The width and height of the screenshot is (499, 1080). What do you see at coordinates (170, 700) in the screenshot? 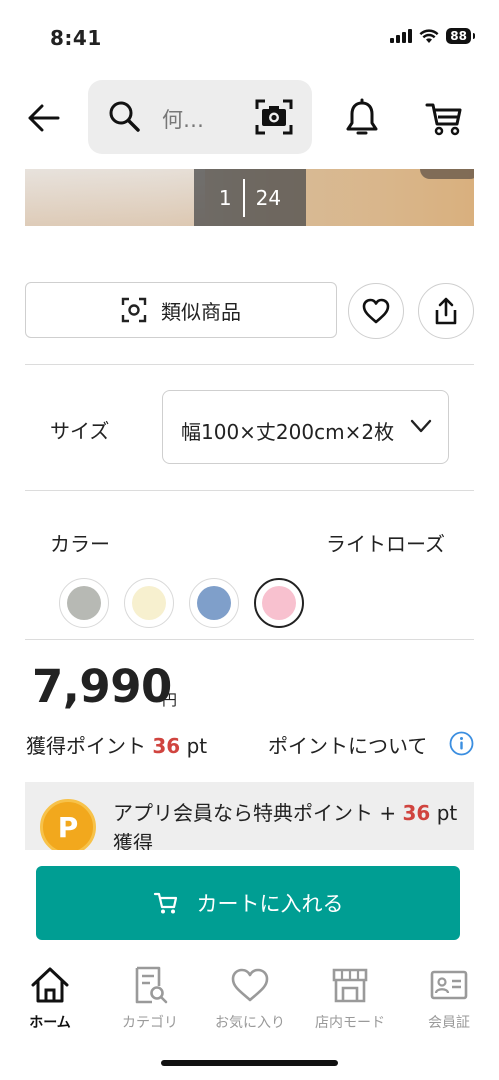
I see `price-unit: 円` at bounding box center [170, 700].